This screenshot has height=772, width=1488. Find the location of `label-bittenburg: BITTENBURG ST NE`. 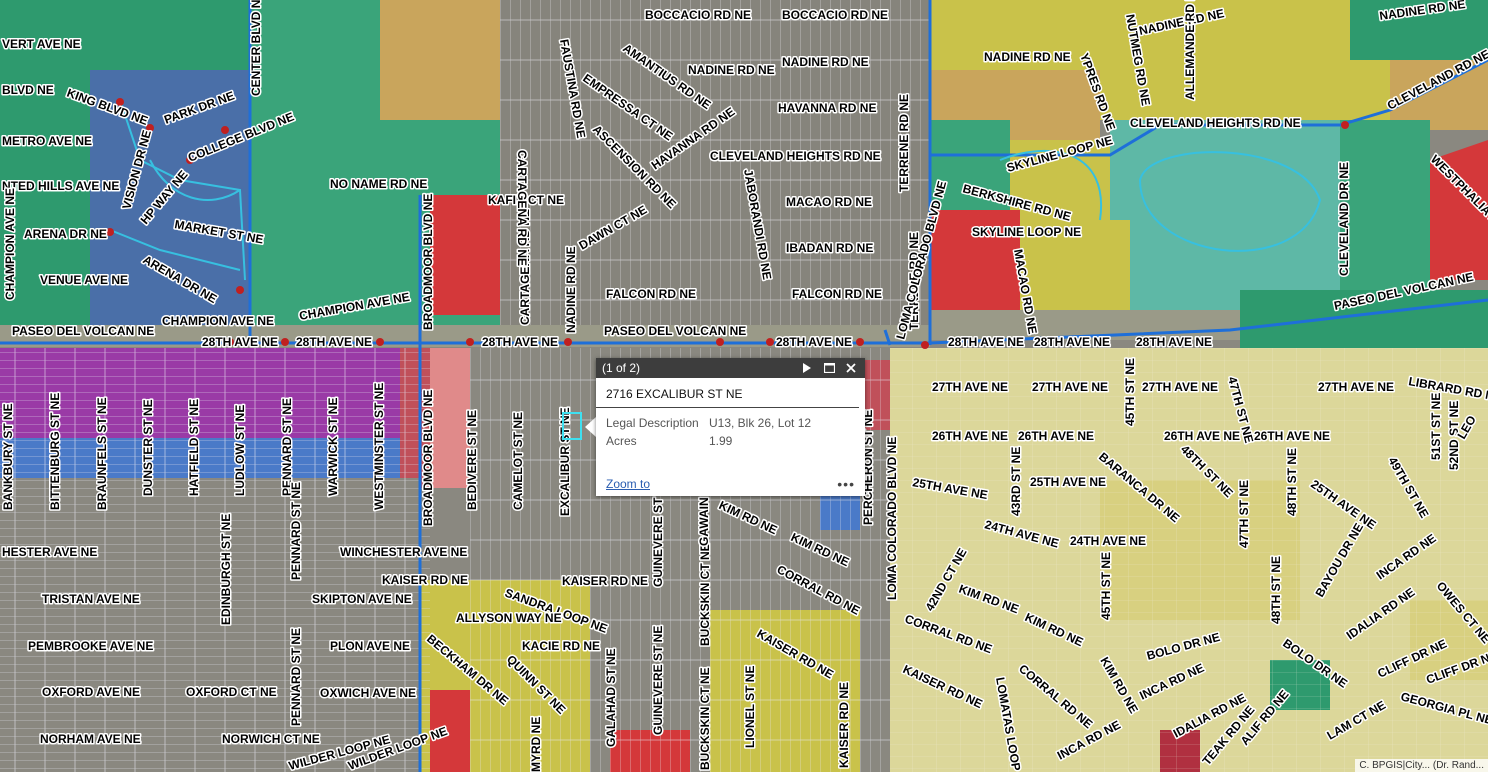

label-bittenburg: BITTENBURG ST NE is located at coordinates (55, 451).